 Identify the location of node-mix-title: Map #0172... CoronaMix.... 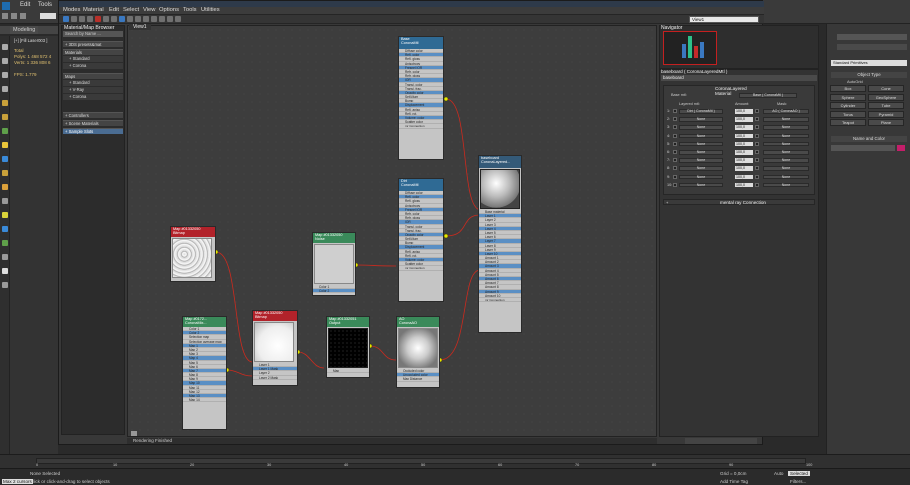
(204, 322).